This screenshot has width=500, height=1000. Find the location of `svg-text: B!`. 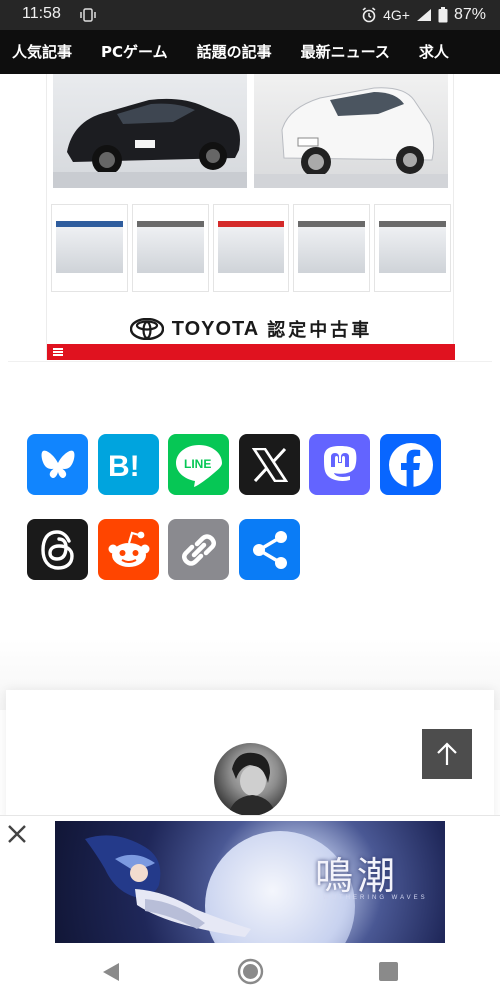

svg-text: B! is located at coordinates (124, 466).